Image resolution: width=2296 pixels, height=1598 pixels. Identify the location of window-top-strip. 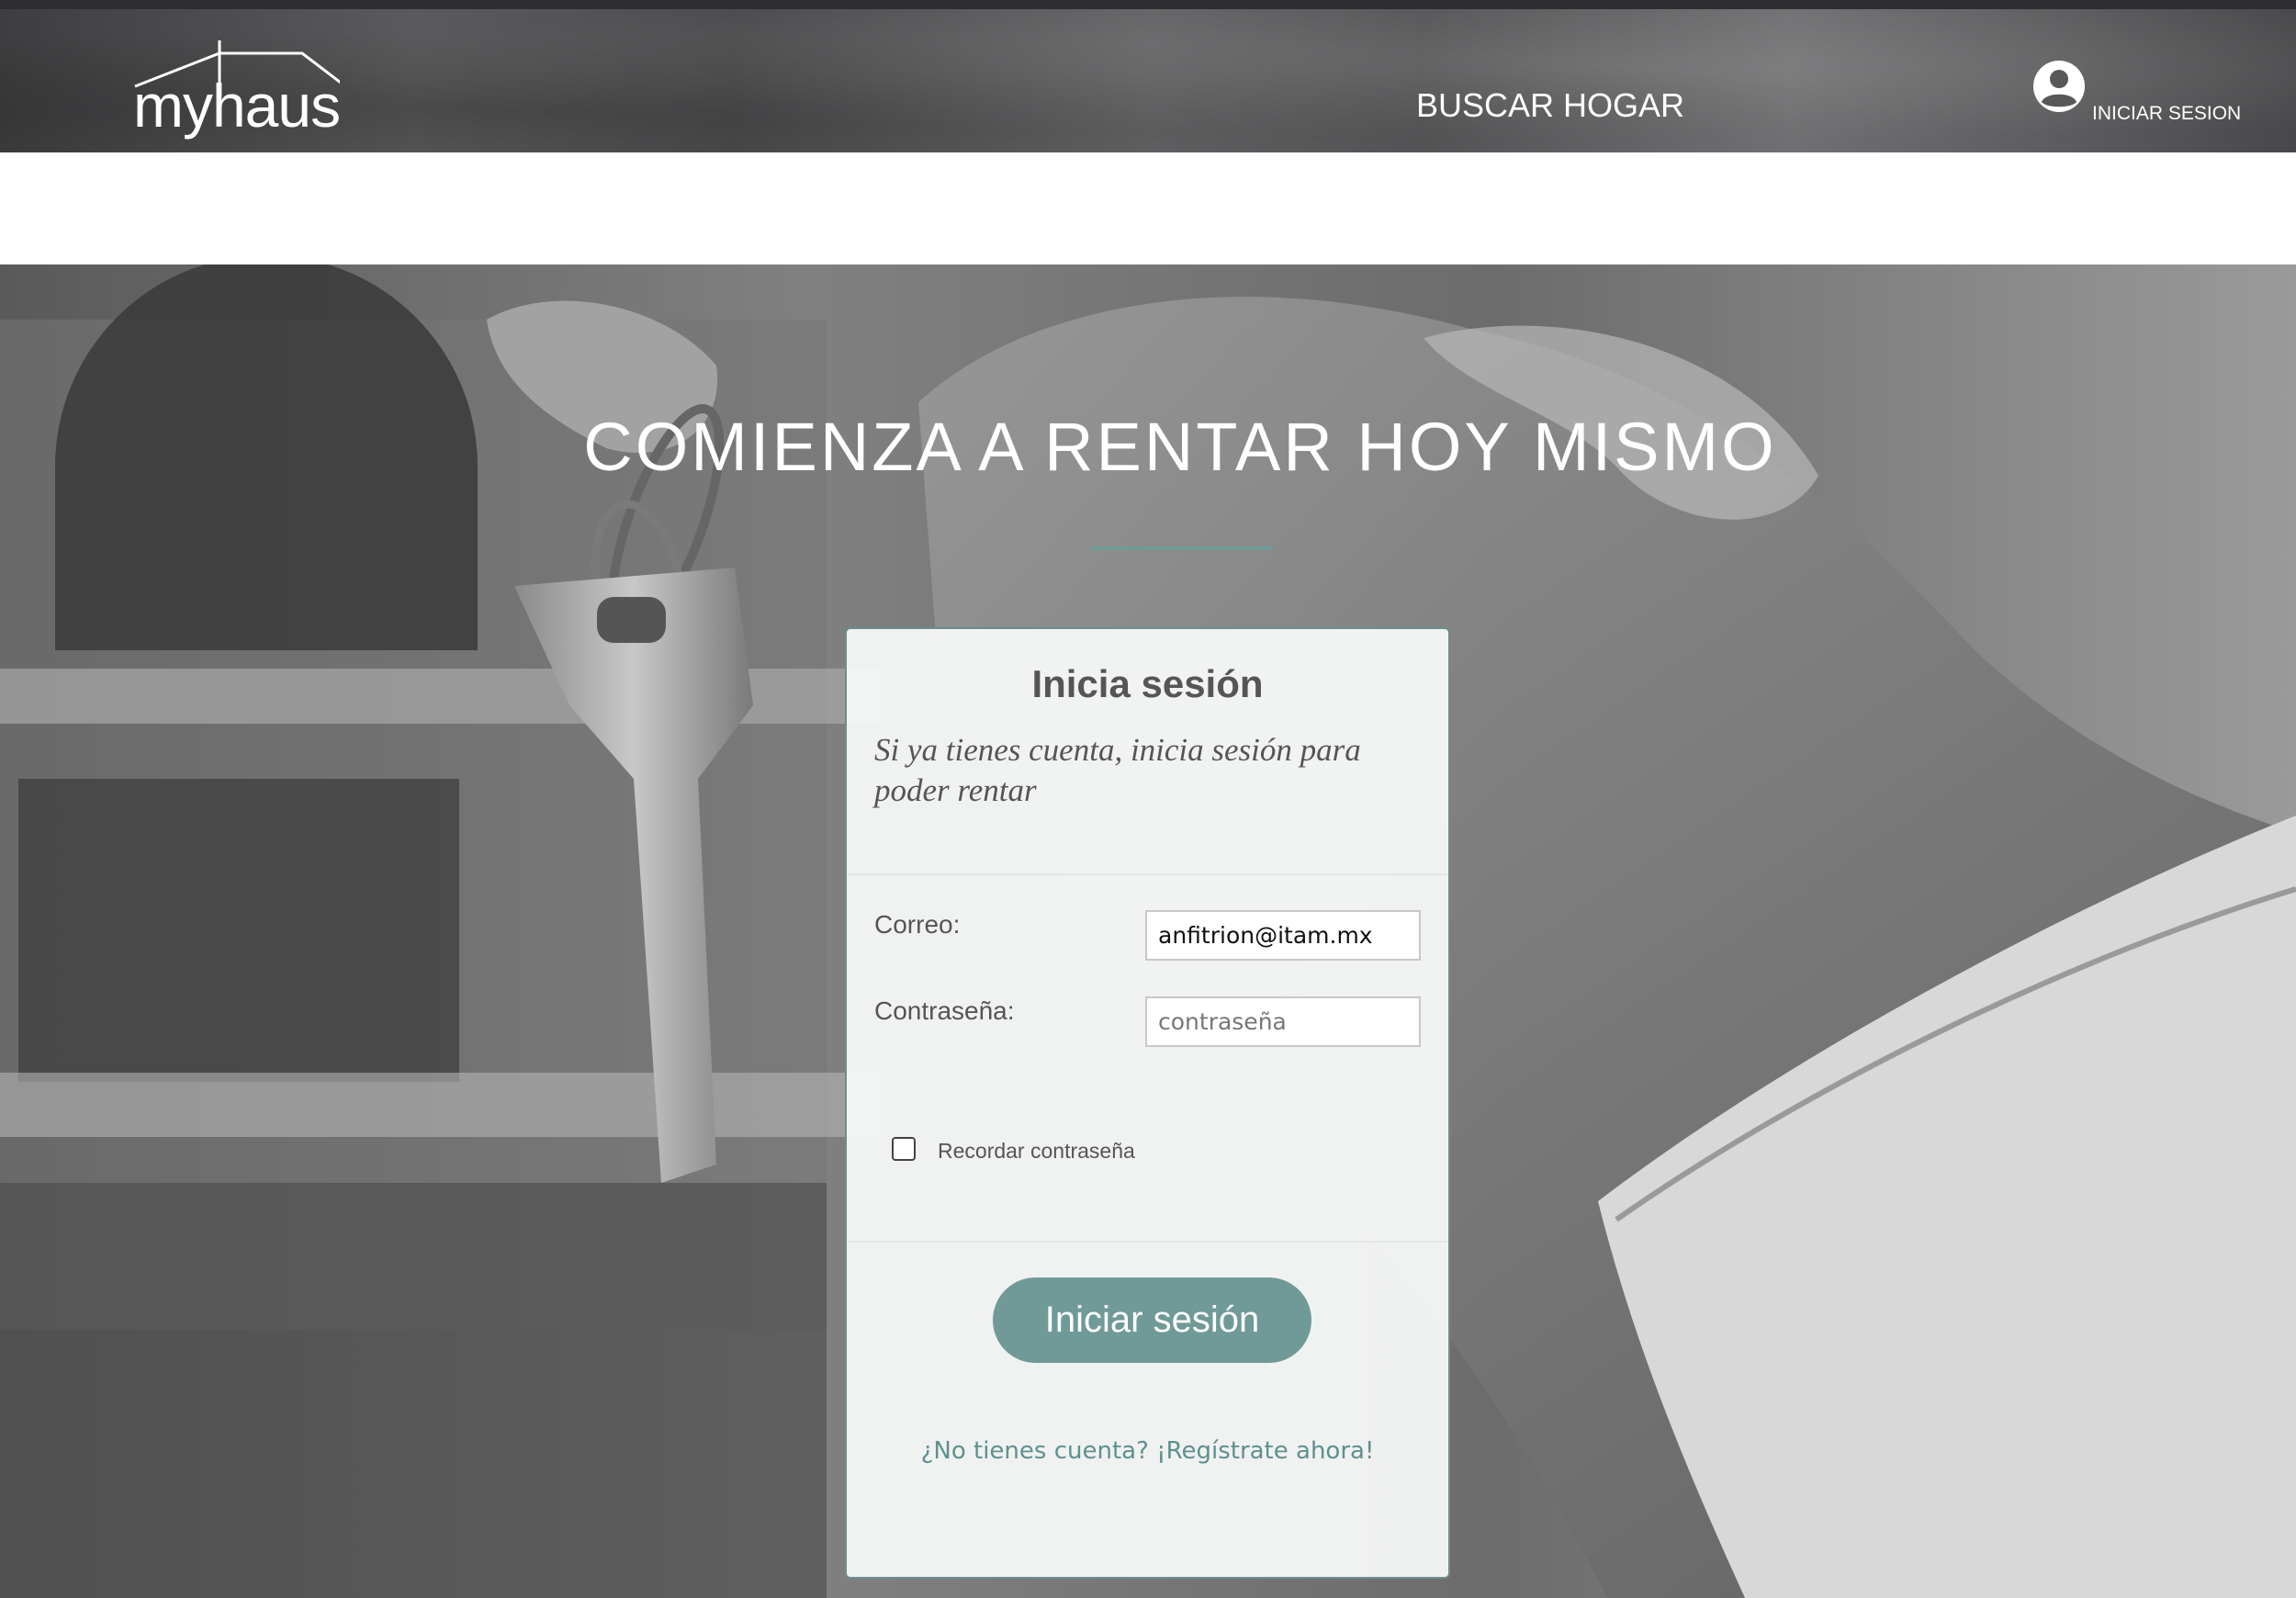
(1148, 4).